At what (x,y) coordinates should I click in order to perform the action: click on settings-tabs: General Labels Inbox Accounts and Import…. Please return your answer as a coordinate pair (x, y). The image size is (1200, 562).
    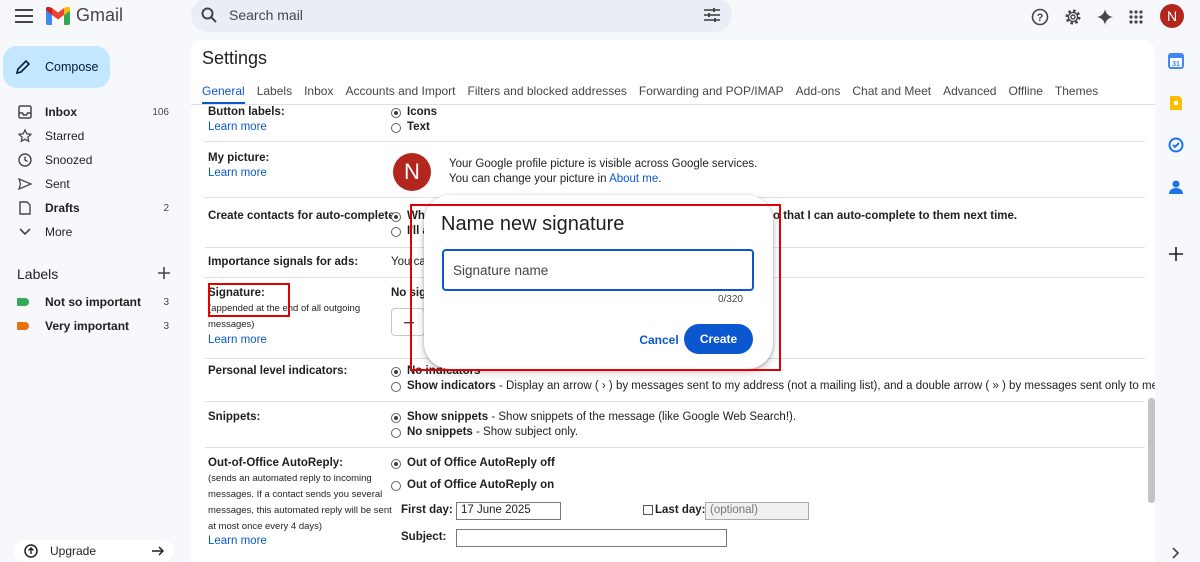
    Looking at the image, I should click on (656, 94).